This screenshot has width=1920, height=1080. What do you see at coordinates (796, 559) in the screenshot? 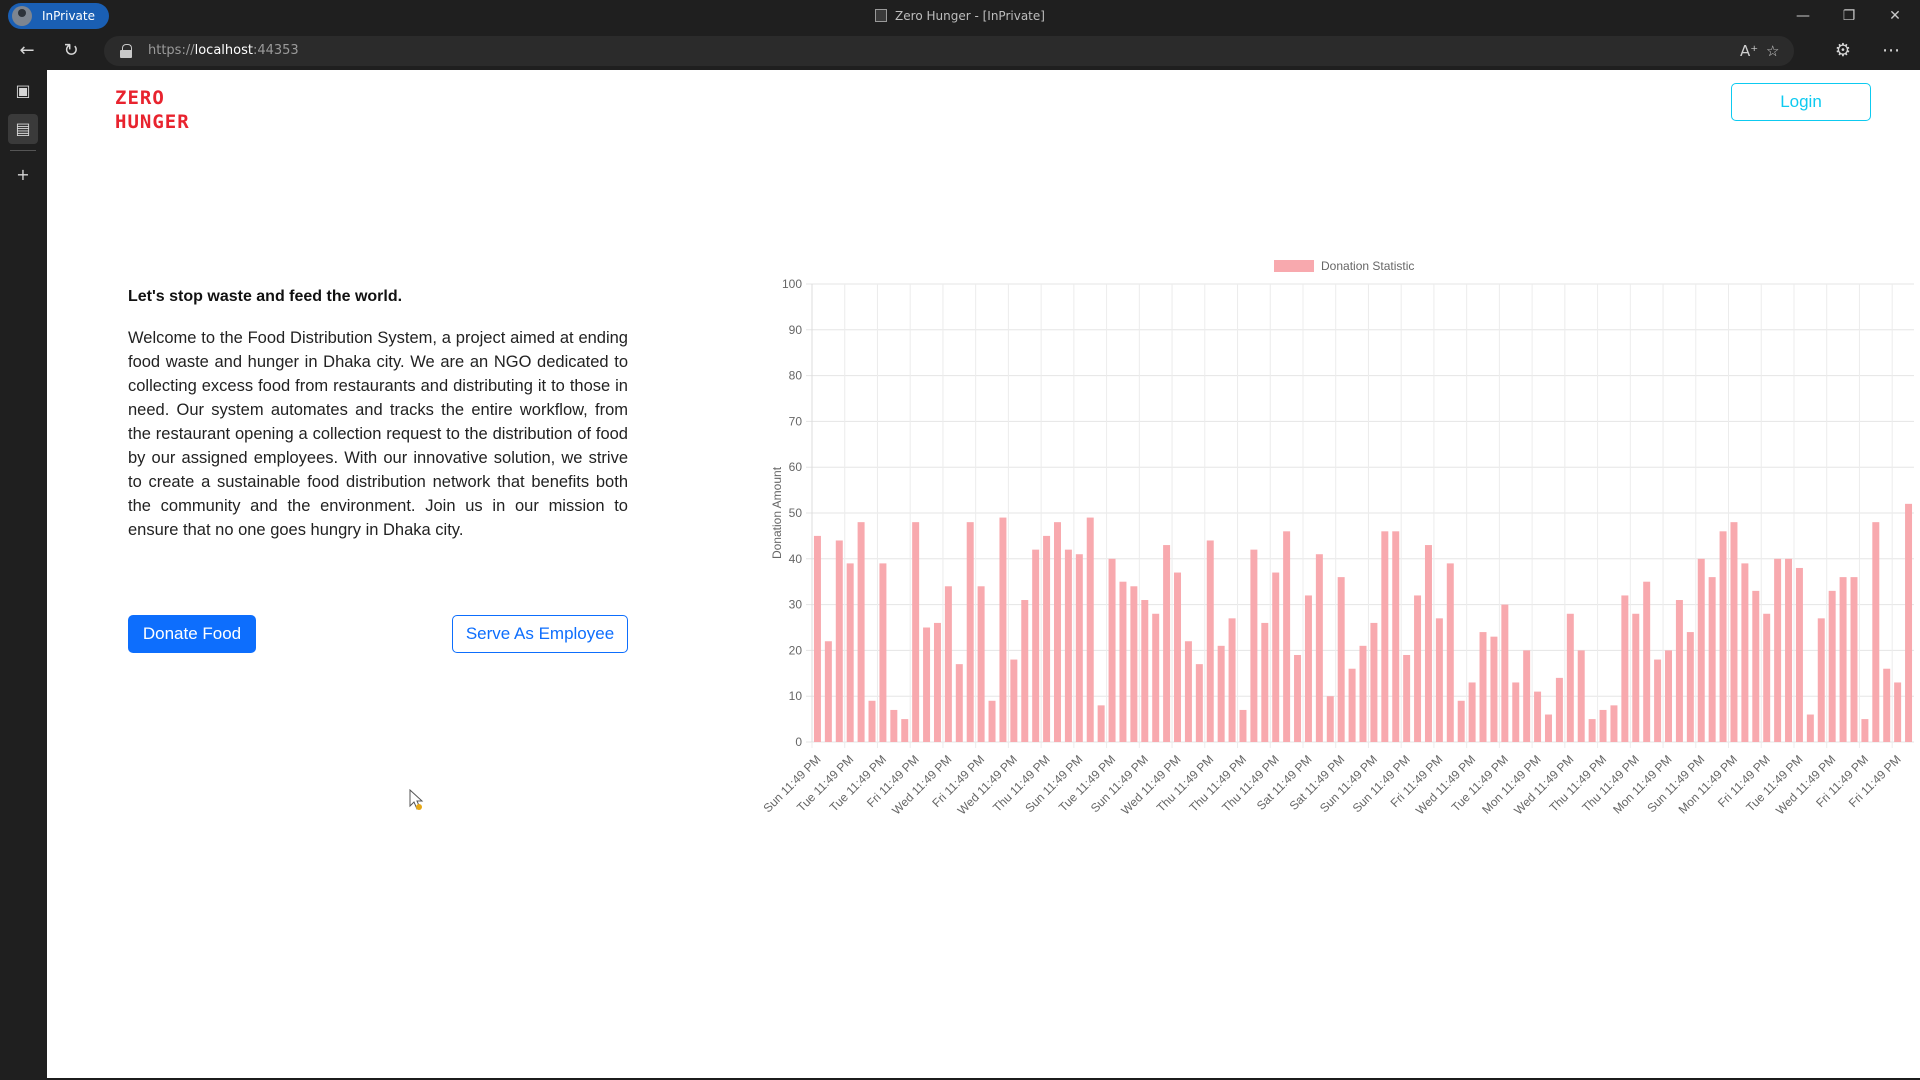
I see `y-tick-label: 40` at bounding box center [796, 559].